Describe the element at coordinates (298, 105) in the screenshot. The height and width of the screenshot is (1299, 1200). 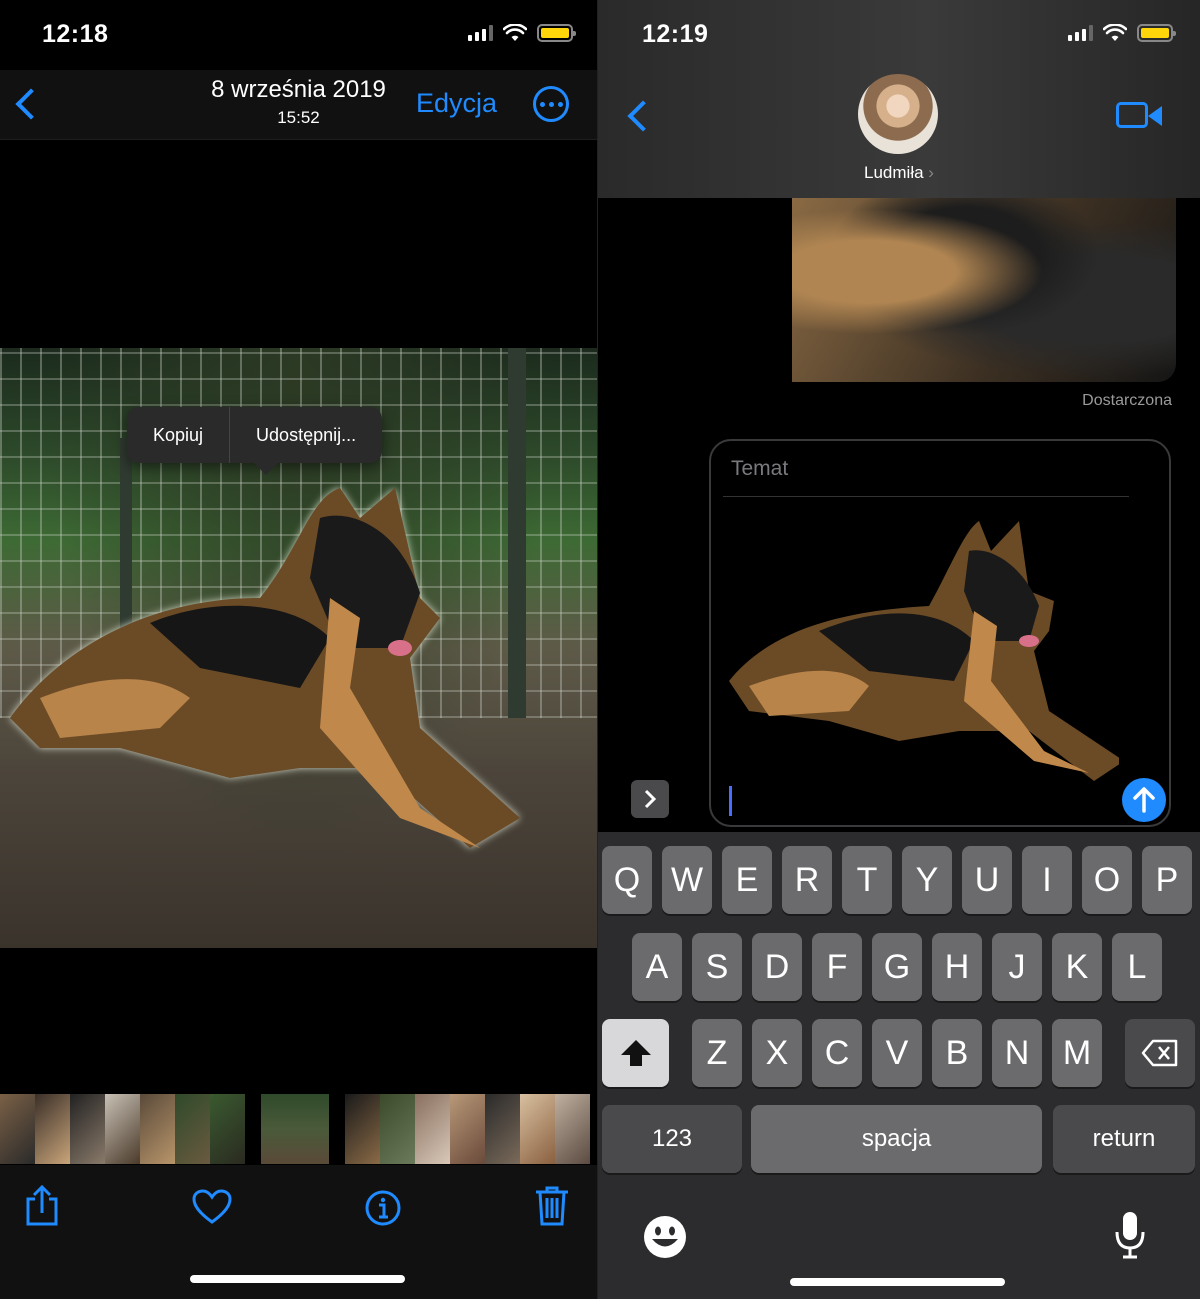
I see `photo-navbar: 8 września 2019 15:52 Edycja` at that location.